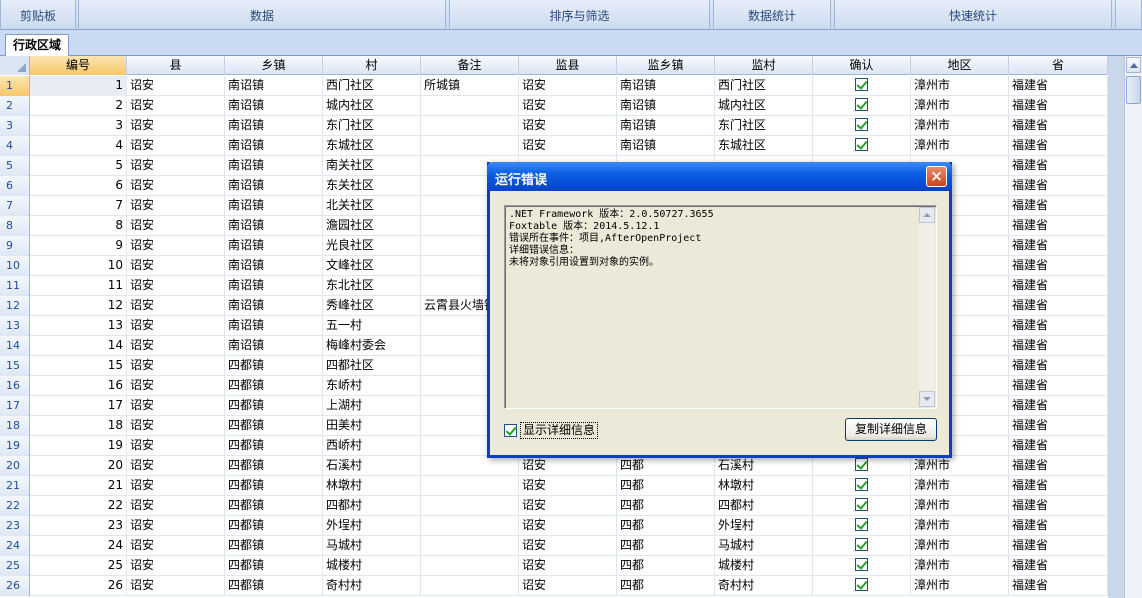 The height and width of the screenshot is (598, 1142). Describe the element at coordinates (554, 146) in the screenshot. I see `table-row: 4 4 诏安 南诏镇 东城社区 诏安 南诏镇 东城社区 漳州市 福建省` at that location.